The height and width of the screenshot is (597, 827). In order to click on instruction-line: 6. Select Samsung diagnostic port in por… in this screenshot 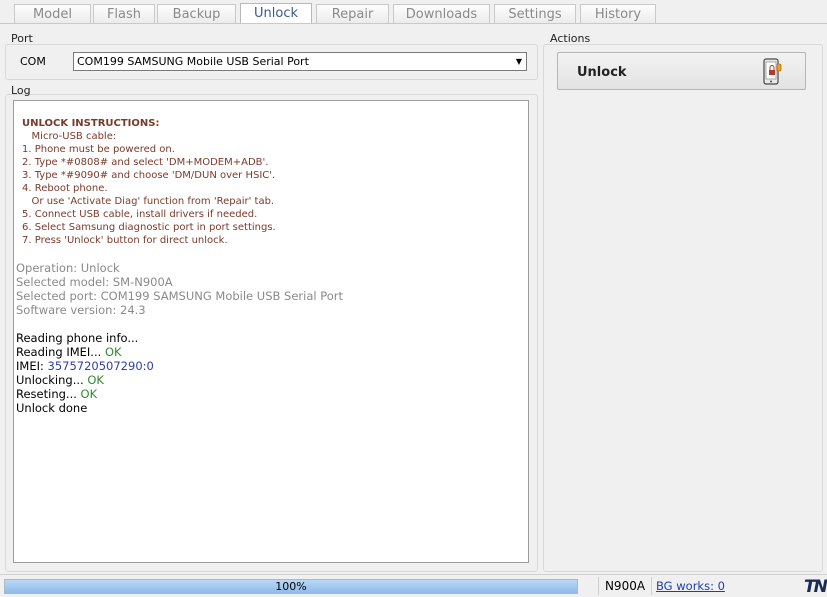, I will do `click(149, 227)`.